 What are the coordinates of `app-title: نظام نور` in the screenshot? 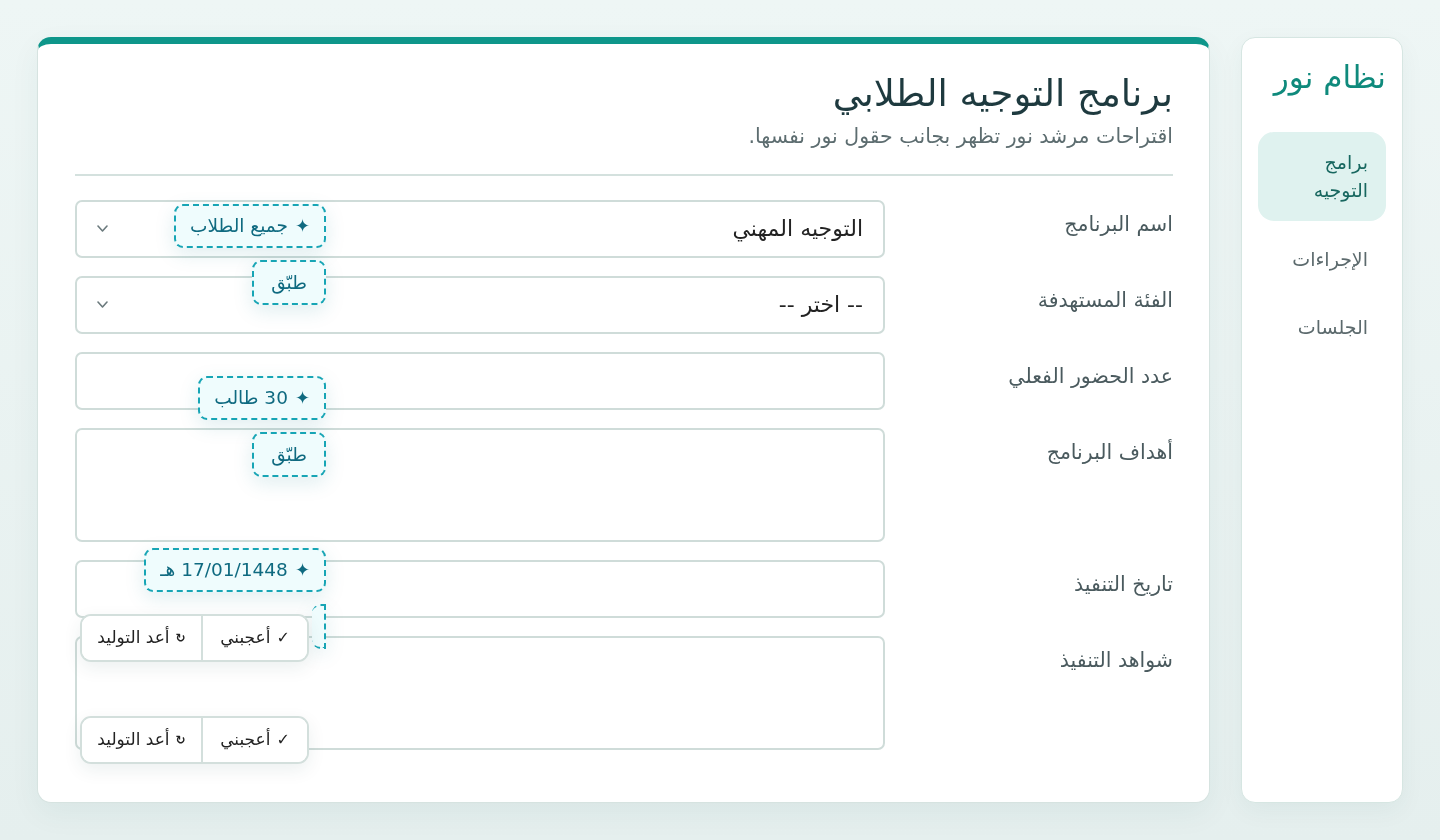 It's located at (1328, 78).